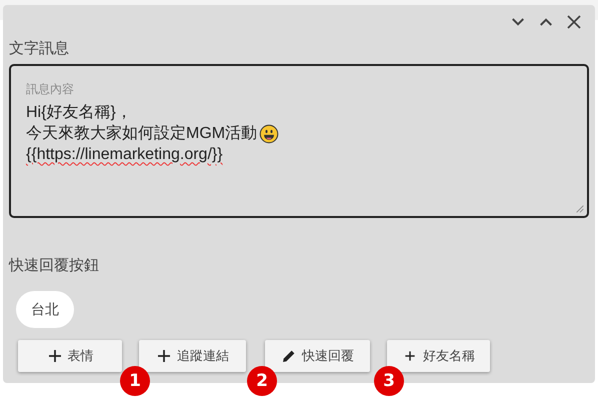 The width and height of the screenshot is (598, 403). Describe the element at coordinates (54, 265) in the screenshot. I see `section-label: 快速回覆按鈕` at that location.